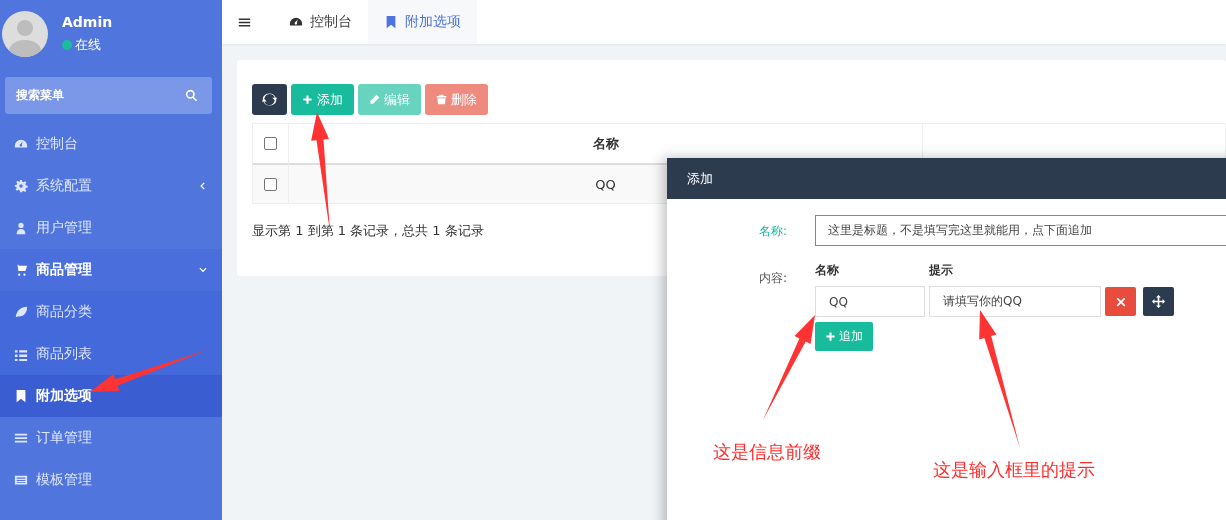 The image size is (1226, 520). What do you see at coordinates (374, 99) in the screenshot?
I see `pencil-icon` at bounding box center [374, 99].